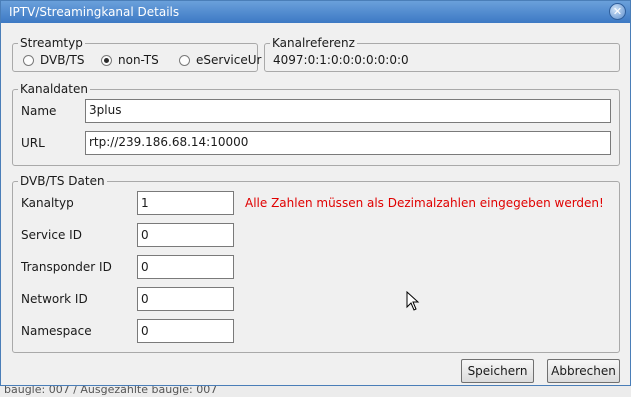  What do you see at coordinates (185, 235) in the screenshot?
I see `service-id-field: 0` at bounding box center [185, 235].